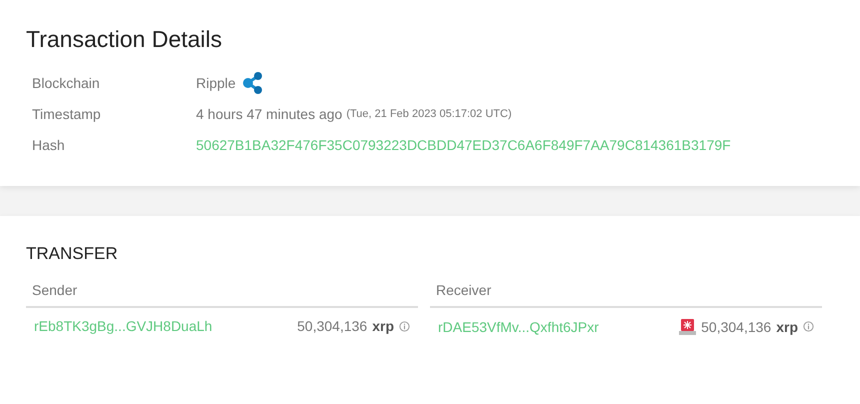 The image size is (860, 404). Describe the element at coordinates (125, 39) in the screenshot. I see `card-title: Transaction Details` at that location.